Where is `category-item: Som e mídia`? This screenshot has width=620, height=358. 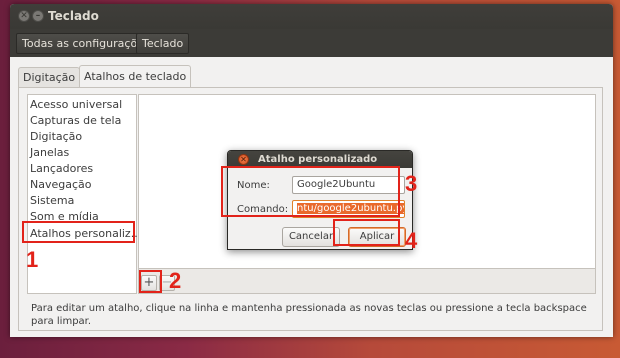
category-item: Som e mídia is located at coordinates (64, 217).